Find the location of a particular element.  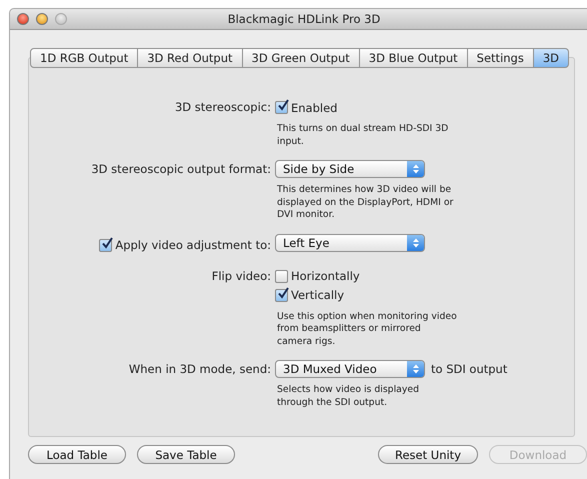

output-label: to SDI output is located at coordinates (469, 369).